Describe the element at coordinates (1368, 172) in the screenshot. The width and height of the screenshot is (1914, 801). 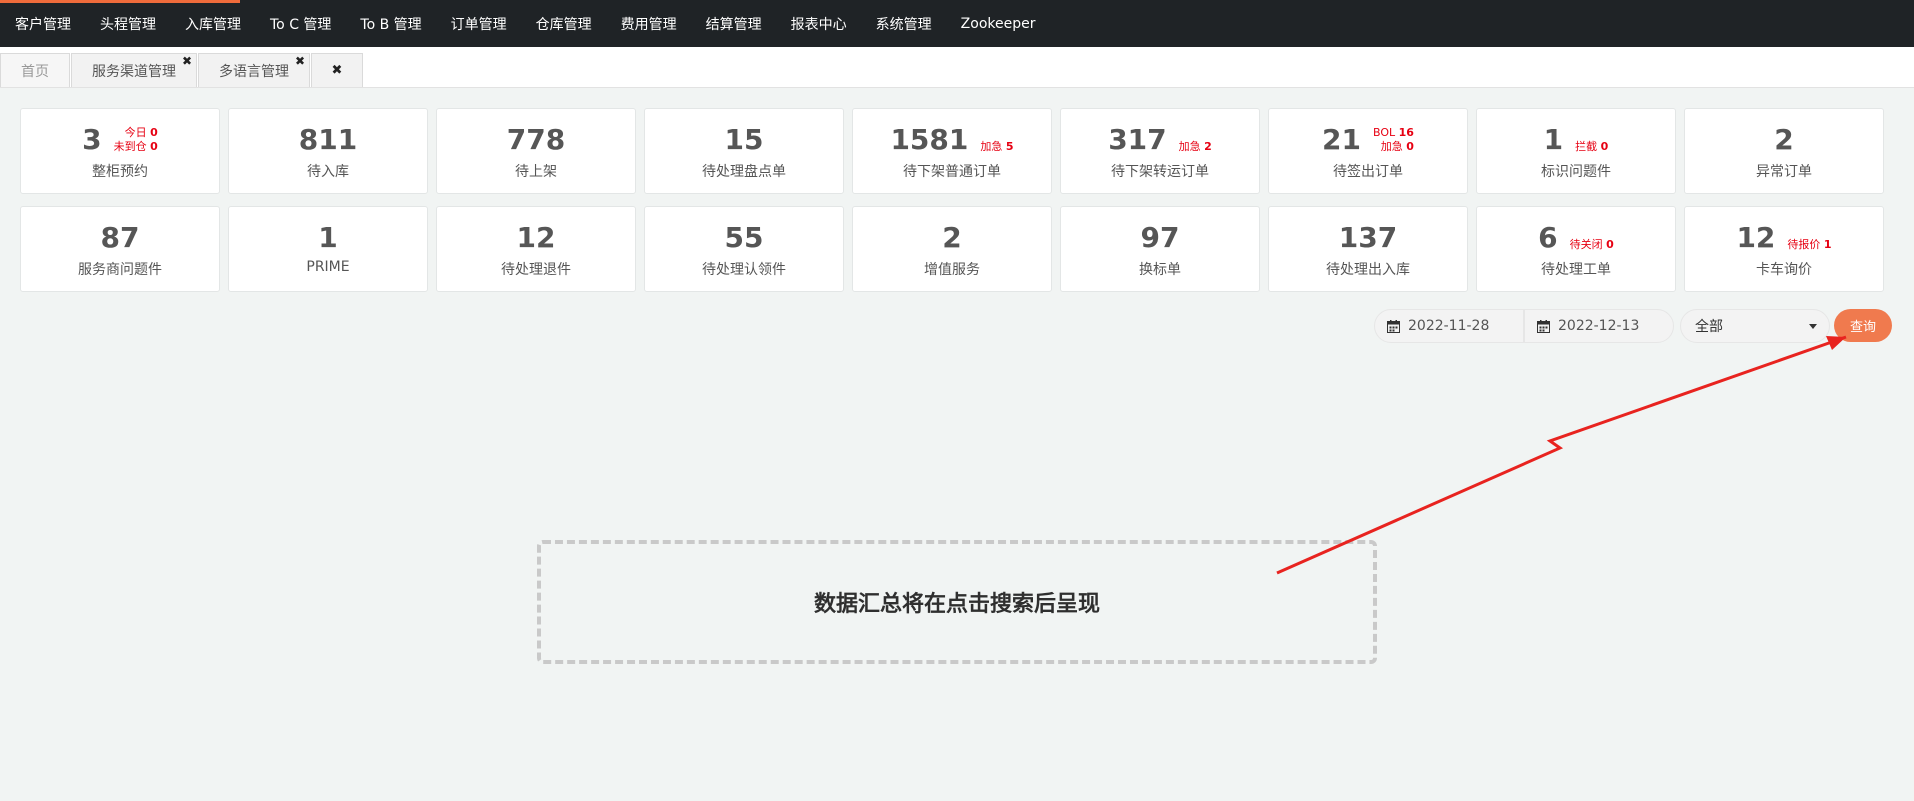
I see `stat-label: 待签出订单` at that location.